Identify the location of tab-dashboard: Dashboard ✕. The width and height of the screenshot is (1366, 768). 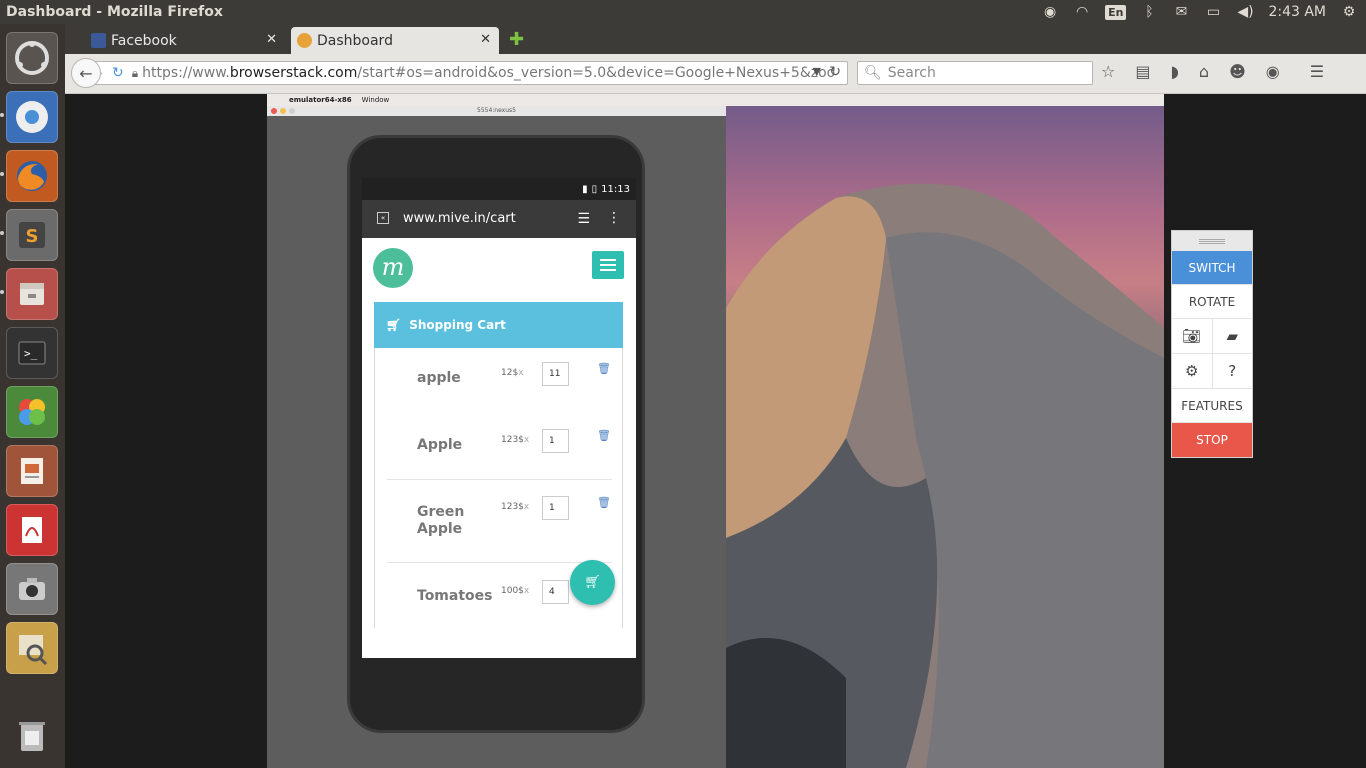
(395, 40).